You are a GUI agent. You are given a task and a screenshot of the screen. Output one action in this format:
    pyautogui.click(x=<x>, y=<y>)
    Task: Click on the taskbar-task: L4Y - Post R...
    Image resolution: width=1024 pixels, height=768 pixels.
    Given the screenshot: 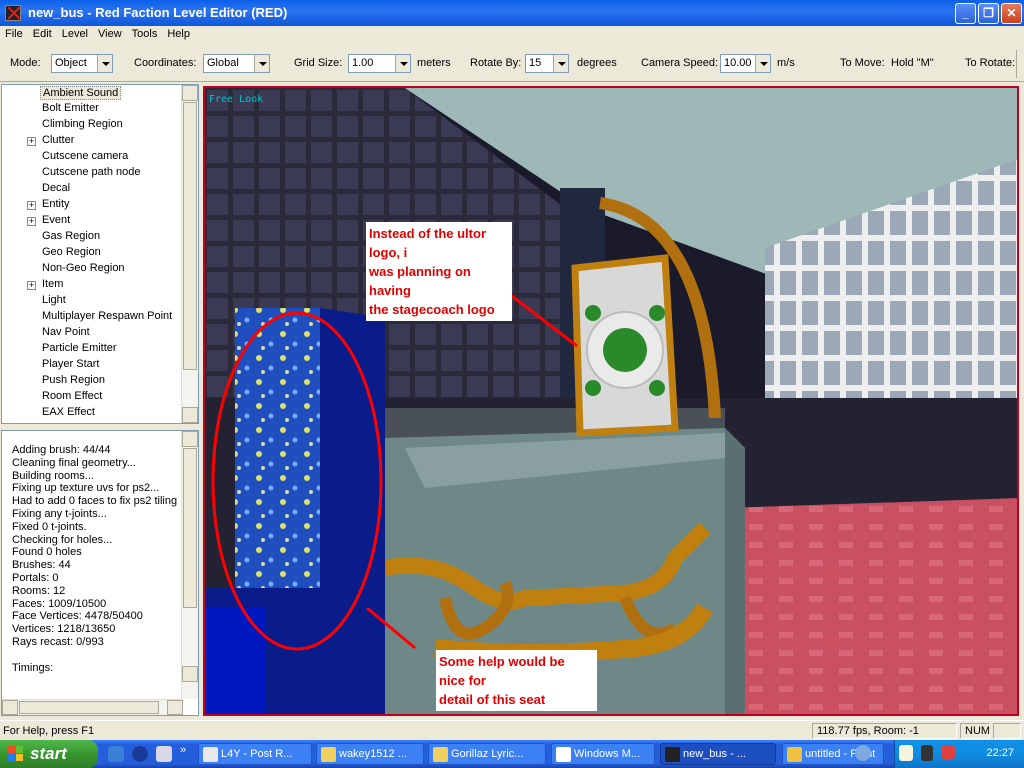 What is the action you would take?
    pyautogui.click(x=255, y=754)
    